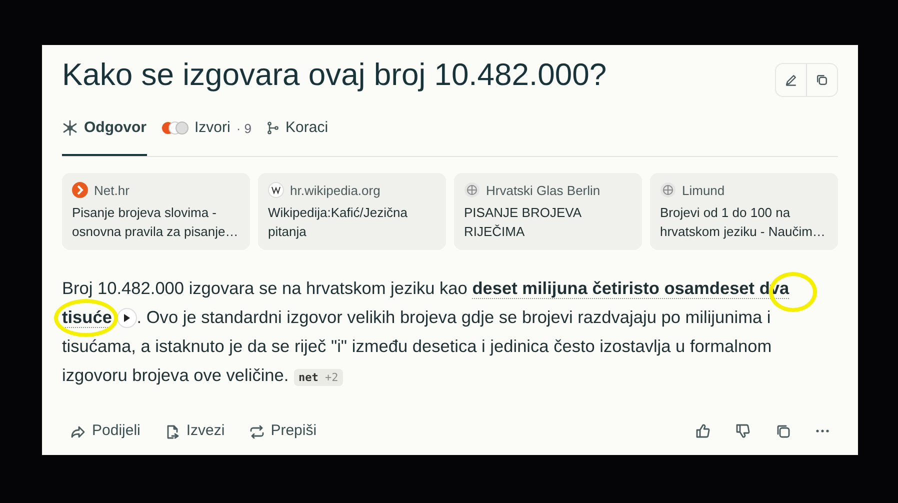  Describe the element at coordinates (78, 432) in the screenshot. I see `share-icon` at that location.